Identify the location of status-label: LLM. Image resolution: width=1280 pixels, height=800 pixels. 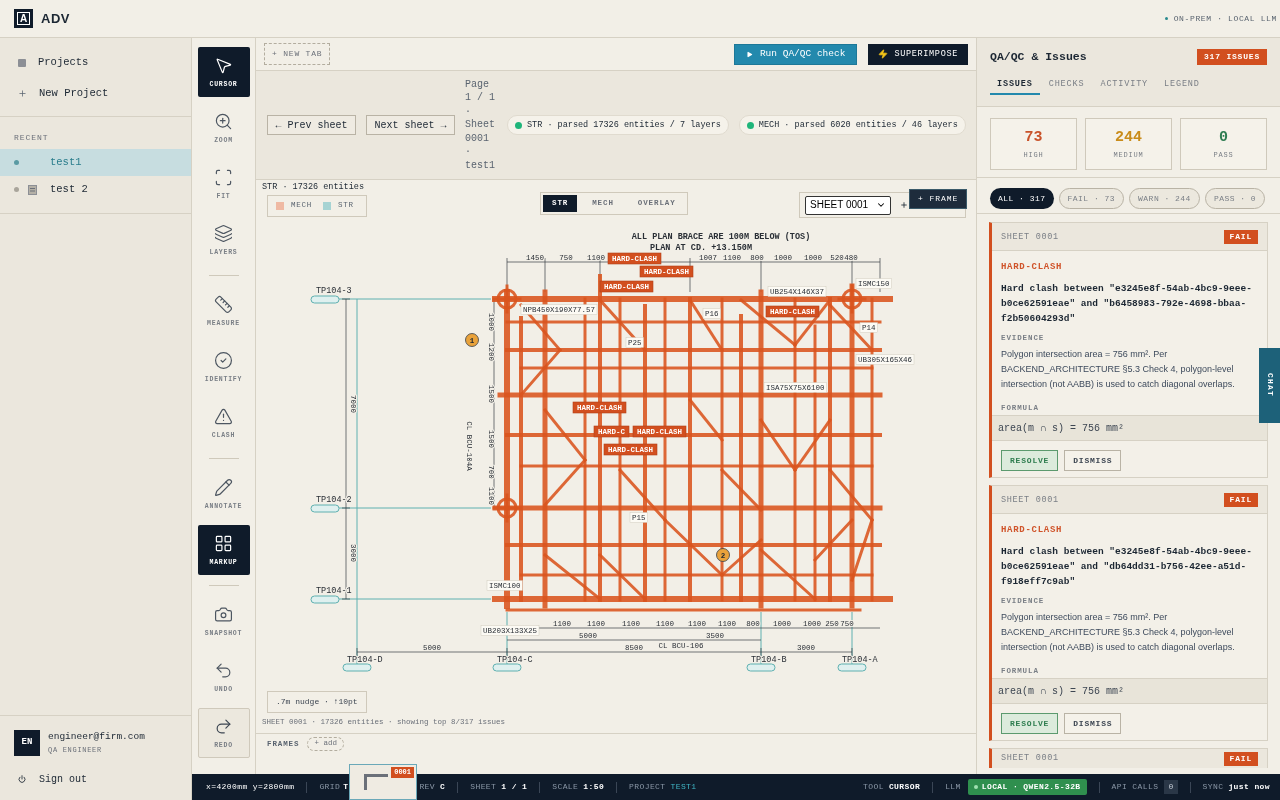
(953, 787).